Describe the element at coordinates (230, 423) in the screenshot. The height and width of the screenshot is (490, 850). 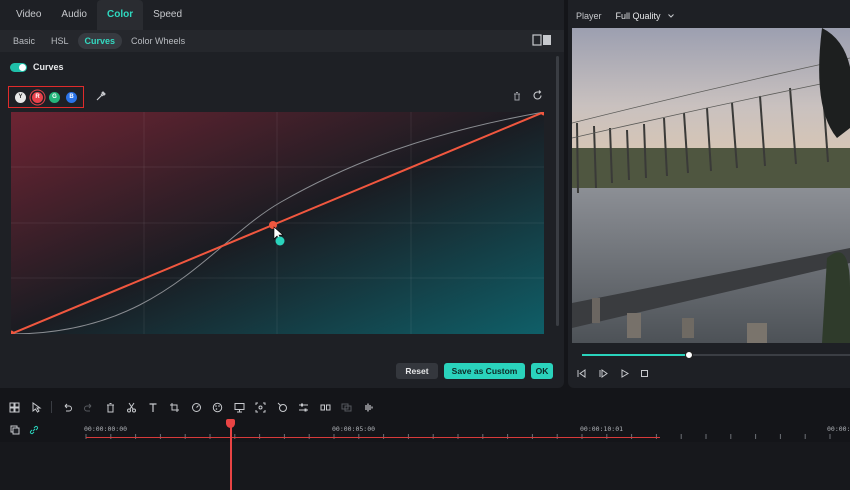
I see `playhead-handle` at that location.